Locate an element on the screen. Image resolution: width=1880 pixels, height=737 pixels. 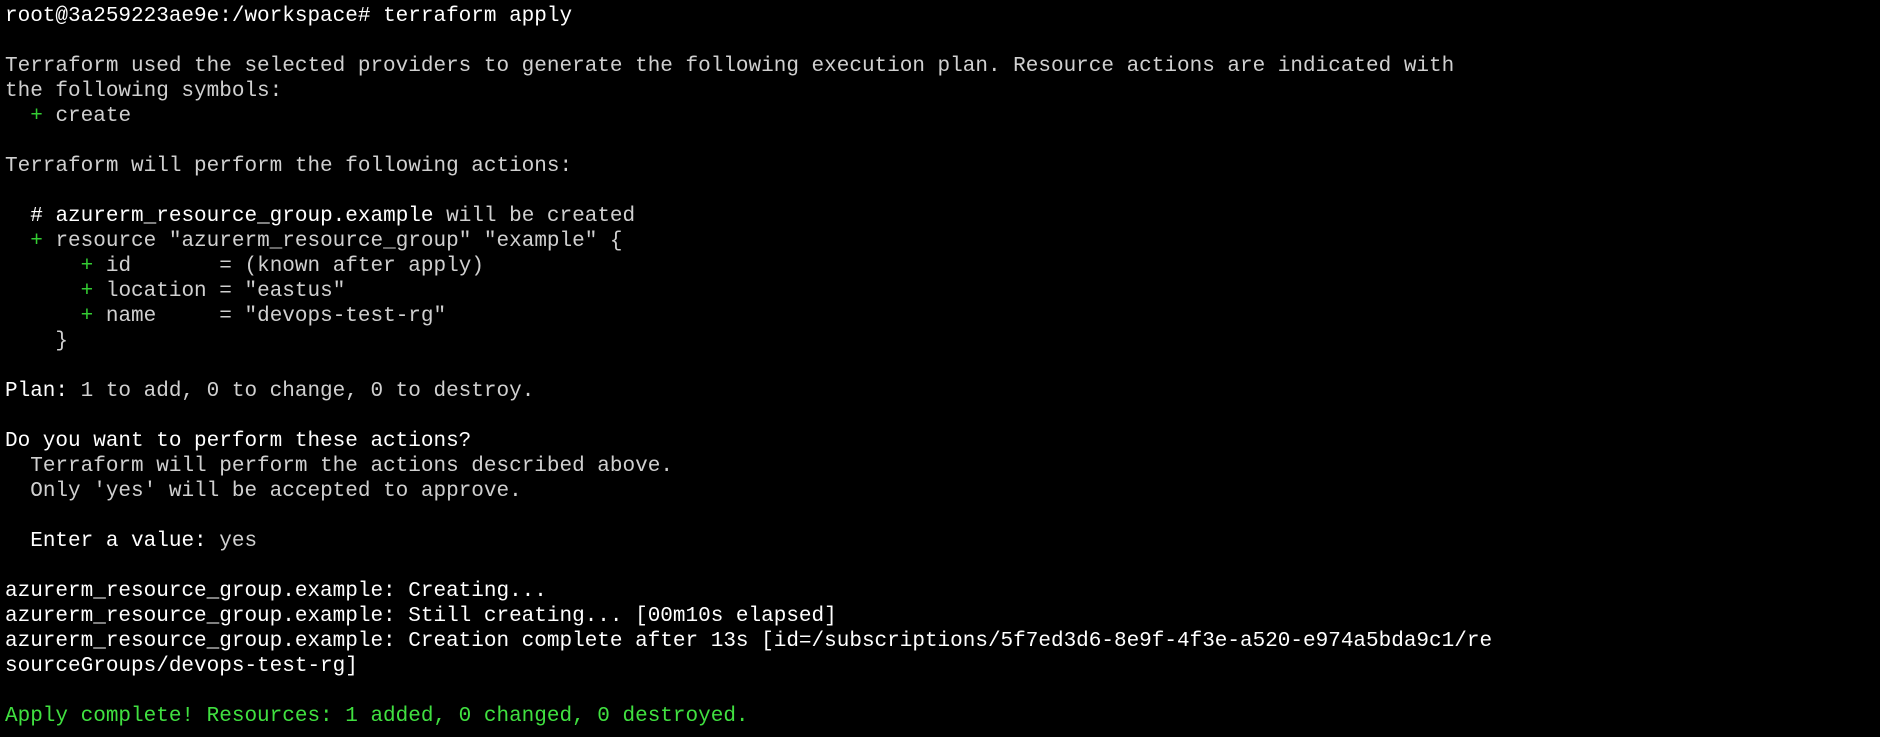
confirm-detail: Only 'yes' will be accepted to approve. is located at coordinates (942, 491).